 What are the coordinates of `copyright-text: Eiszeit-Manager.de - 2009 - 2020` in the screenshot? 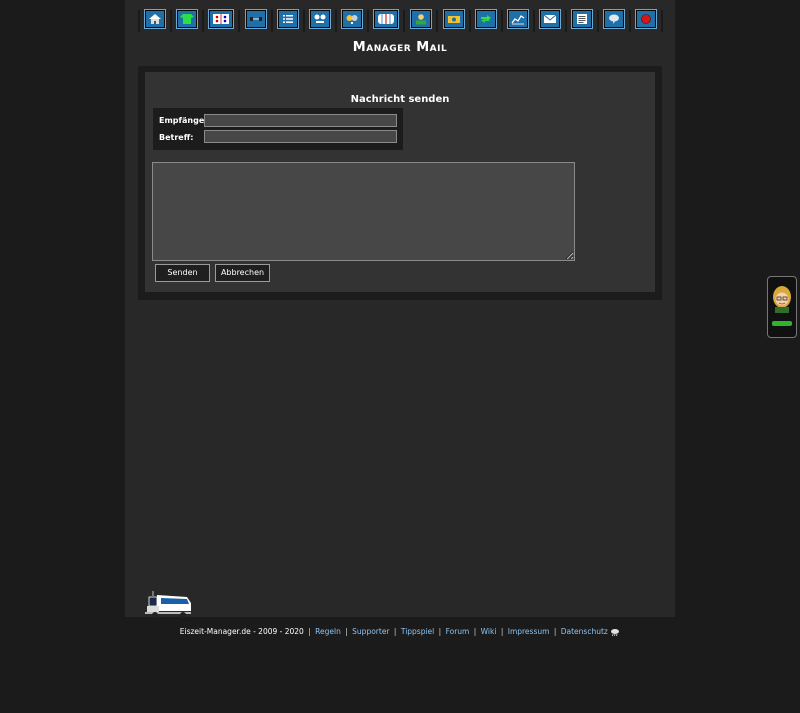 It's located at (241, 631).